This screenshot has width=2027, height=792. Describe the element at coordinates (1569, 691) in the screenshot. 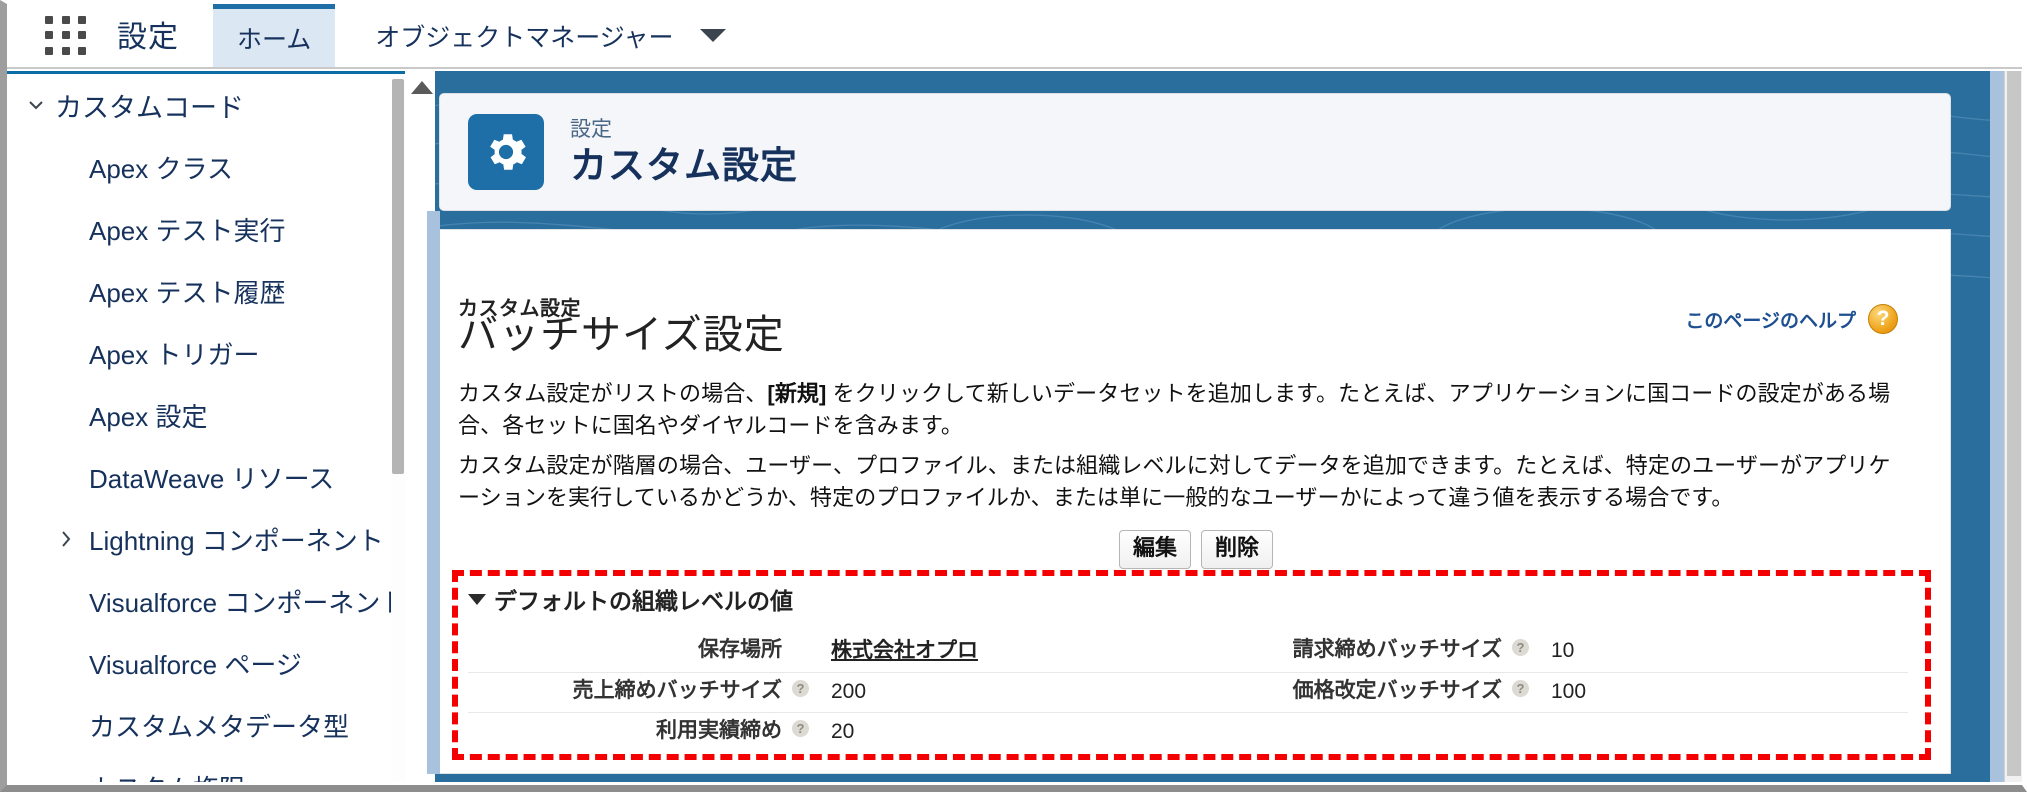

I see `field-value: 100` at that location.